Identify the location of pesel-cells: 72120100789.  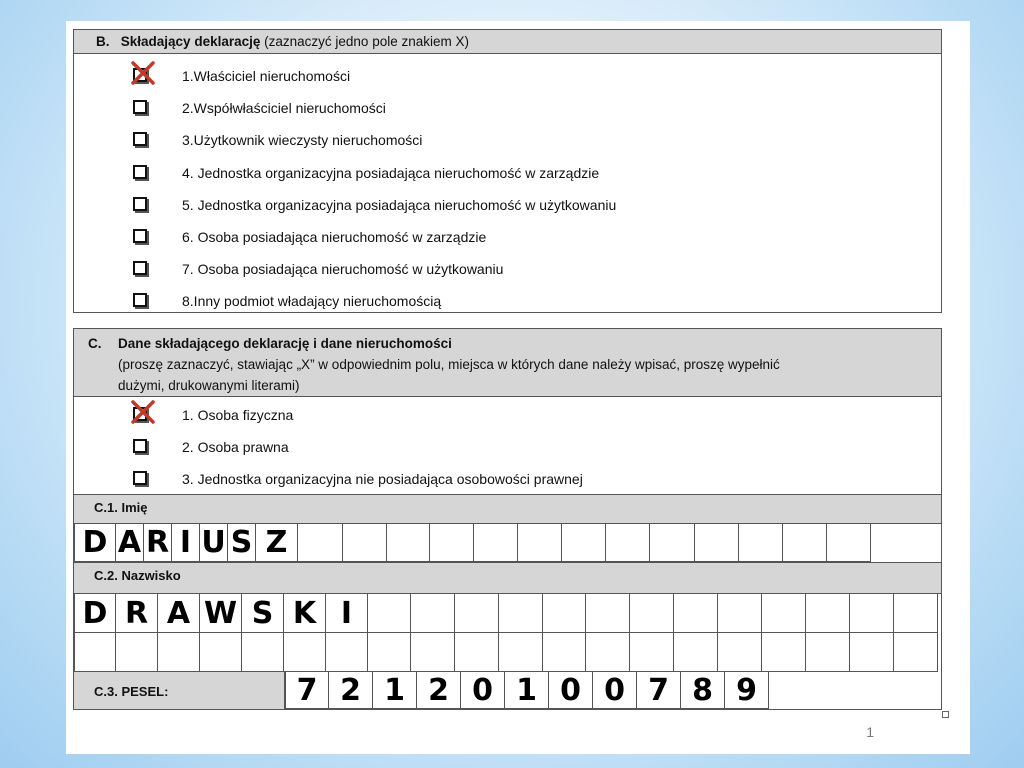
(527, 690).